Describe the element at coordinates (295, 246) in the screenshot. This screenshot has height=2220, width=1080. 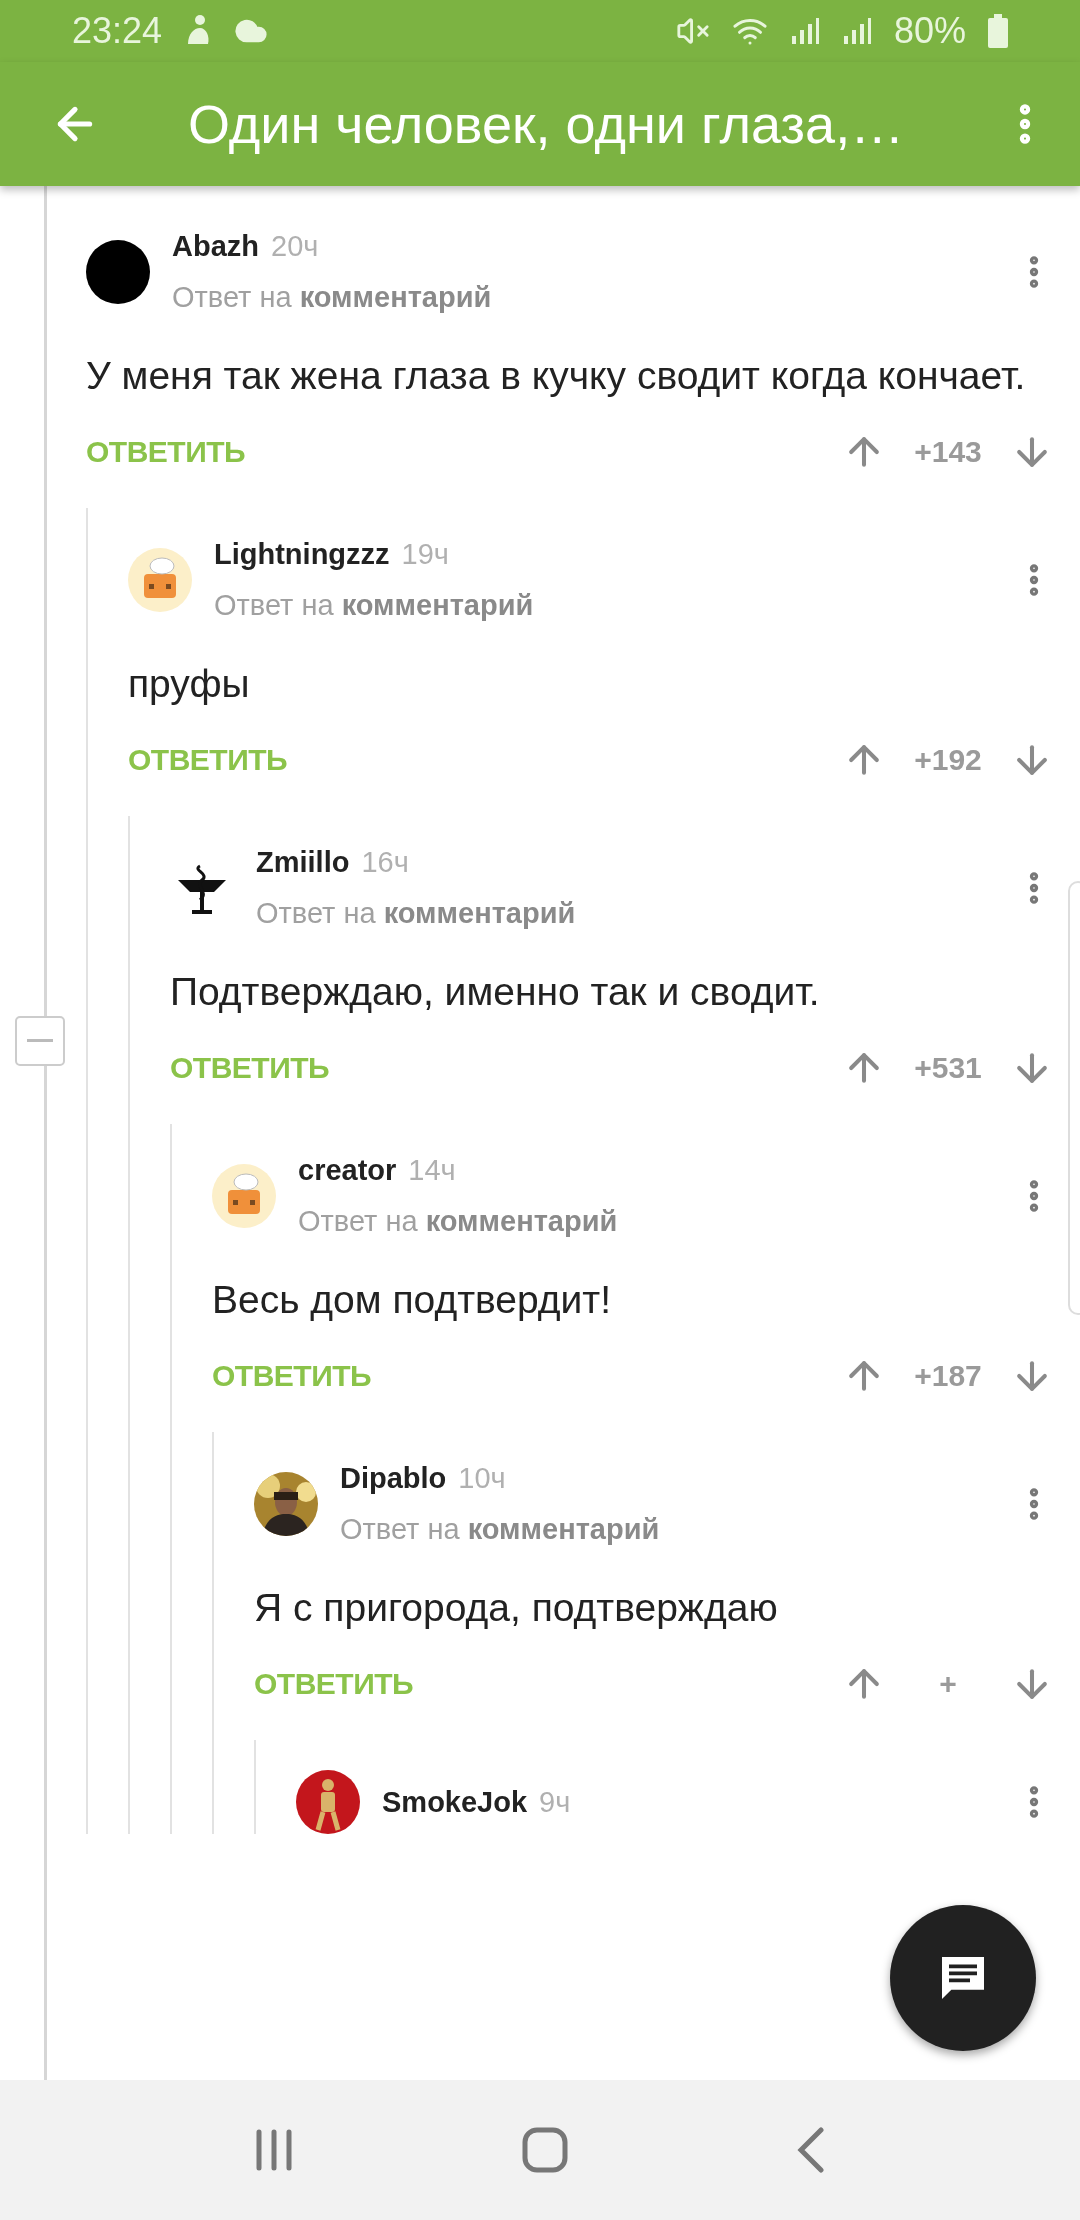
I see `comment-time: 20ч` at that location.